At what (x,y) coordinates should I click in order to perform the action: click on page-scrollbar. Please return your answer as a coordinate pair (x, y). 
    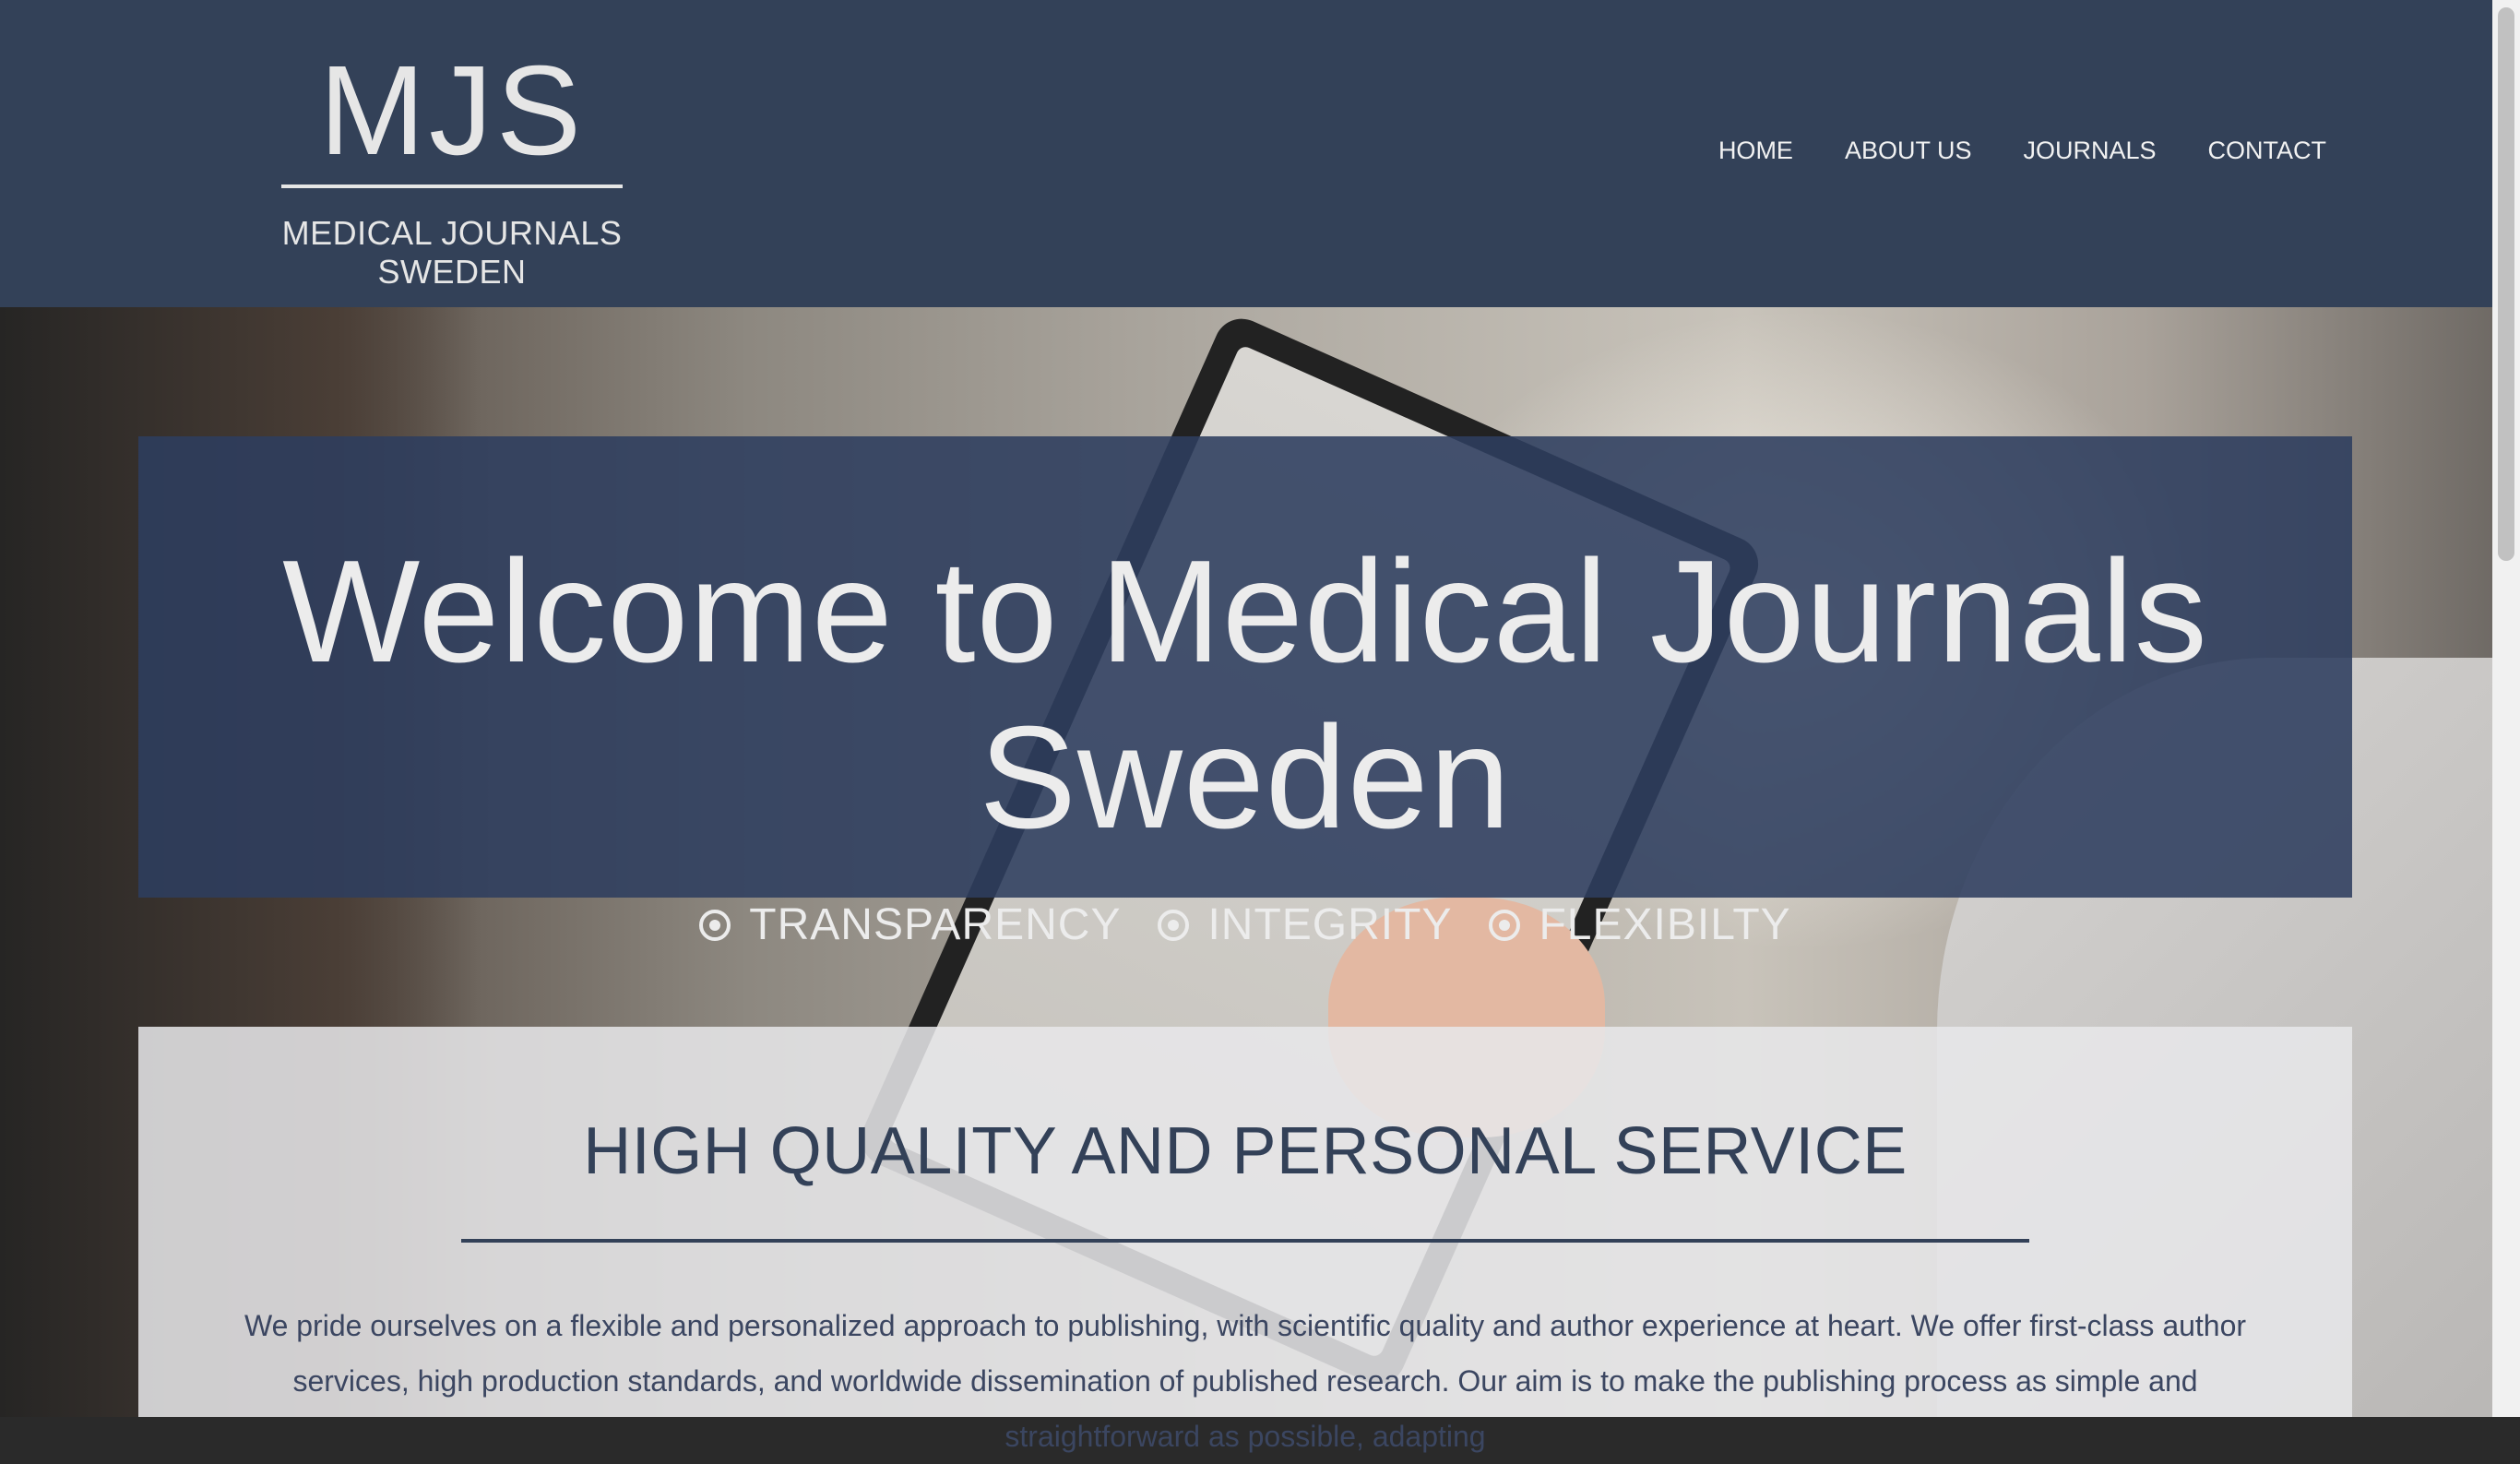
    Looking at the image, I should click on (2506, 709).